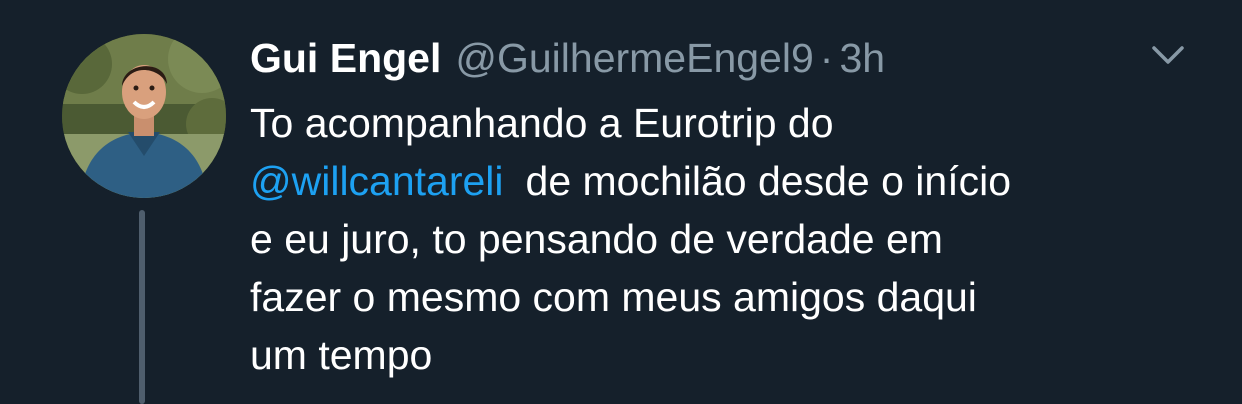  What do you see at coordinates (1168, 55) in the screenshot?
I see `chevron-down-icon` at bounding box center [1168, 55].